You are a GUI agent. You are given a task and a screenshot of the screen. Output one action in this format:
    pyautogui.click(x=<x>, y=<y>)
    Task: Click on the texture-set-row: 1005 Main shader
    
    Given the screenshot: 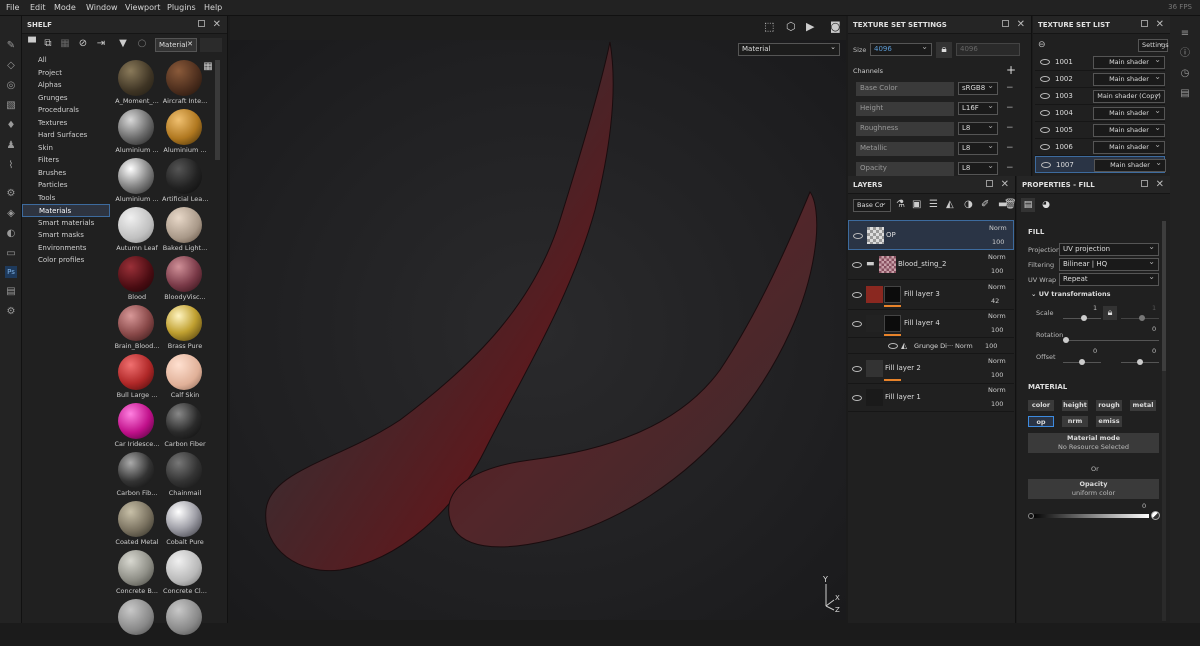 What is the action you would take?
    pyautogui.click(x=1100, y=130)
    